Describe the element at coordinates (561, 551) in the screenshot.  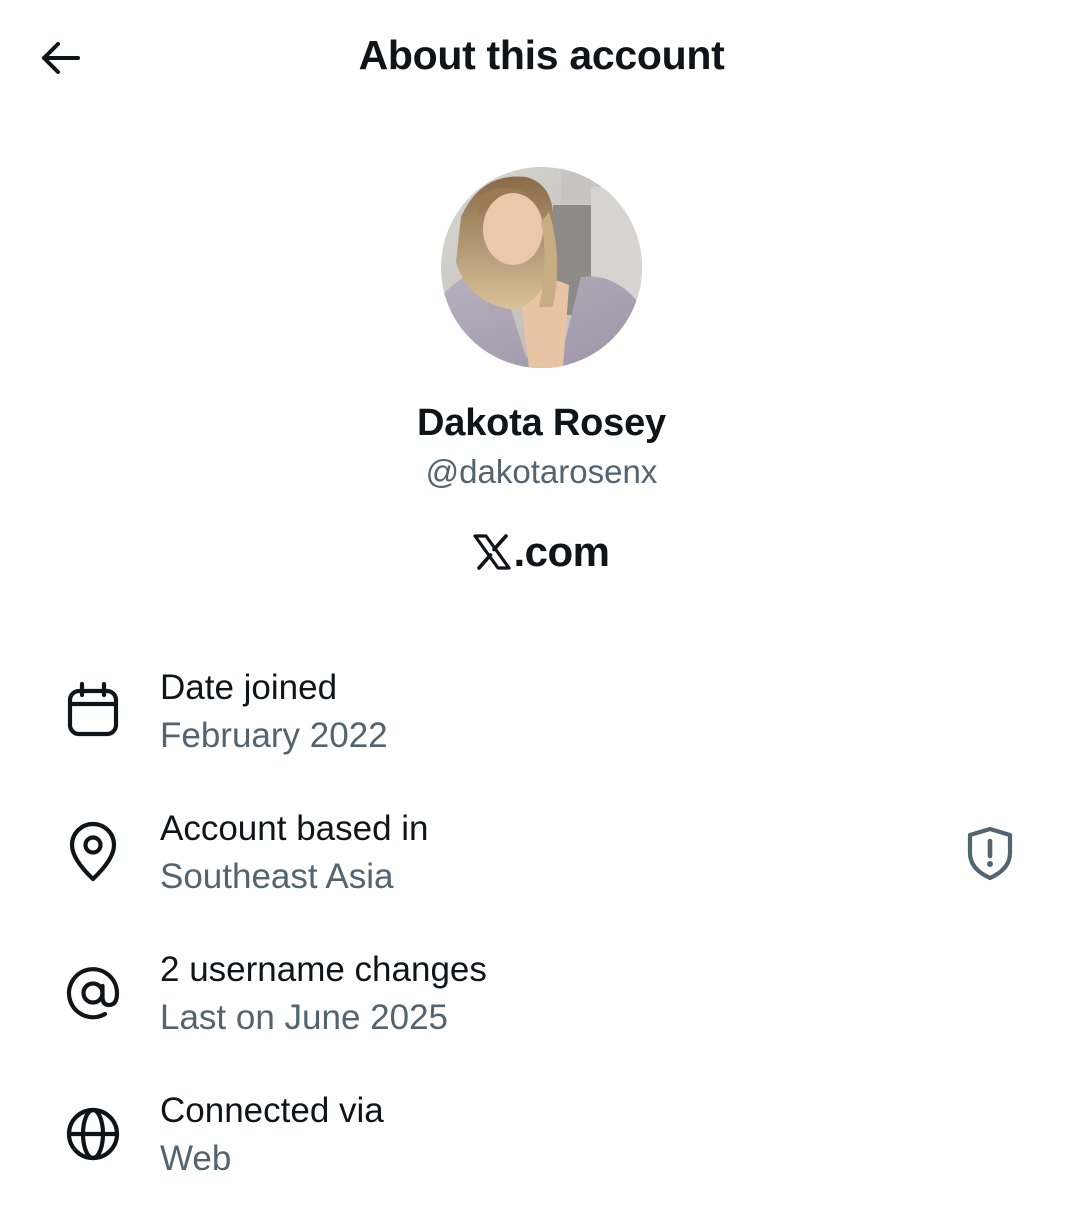
I see `platform-text: .com` at that location.